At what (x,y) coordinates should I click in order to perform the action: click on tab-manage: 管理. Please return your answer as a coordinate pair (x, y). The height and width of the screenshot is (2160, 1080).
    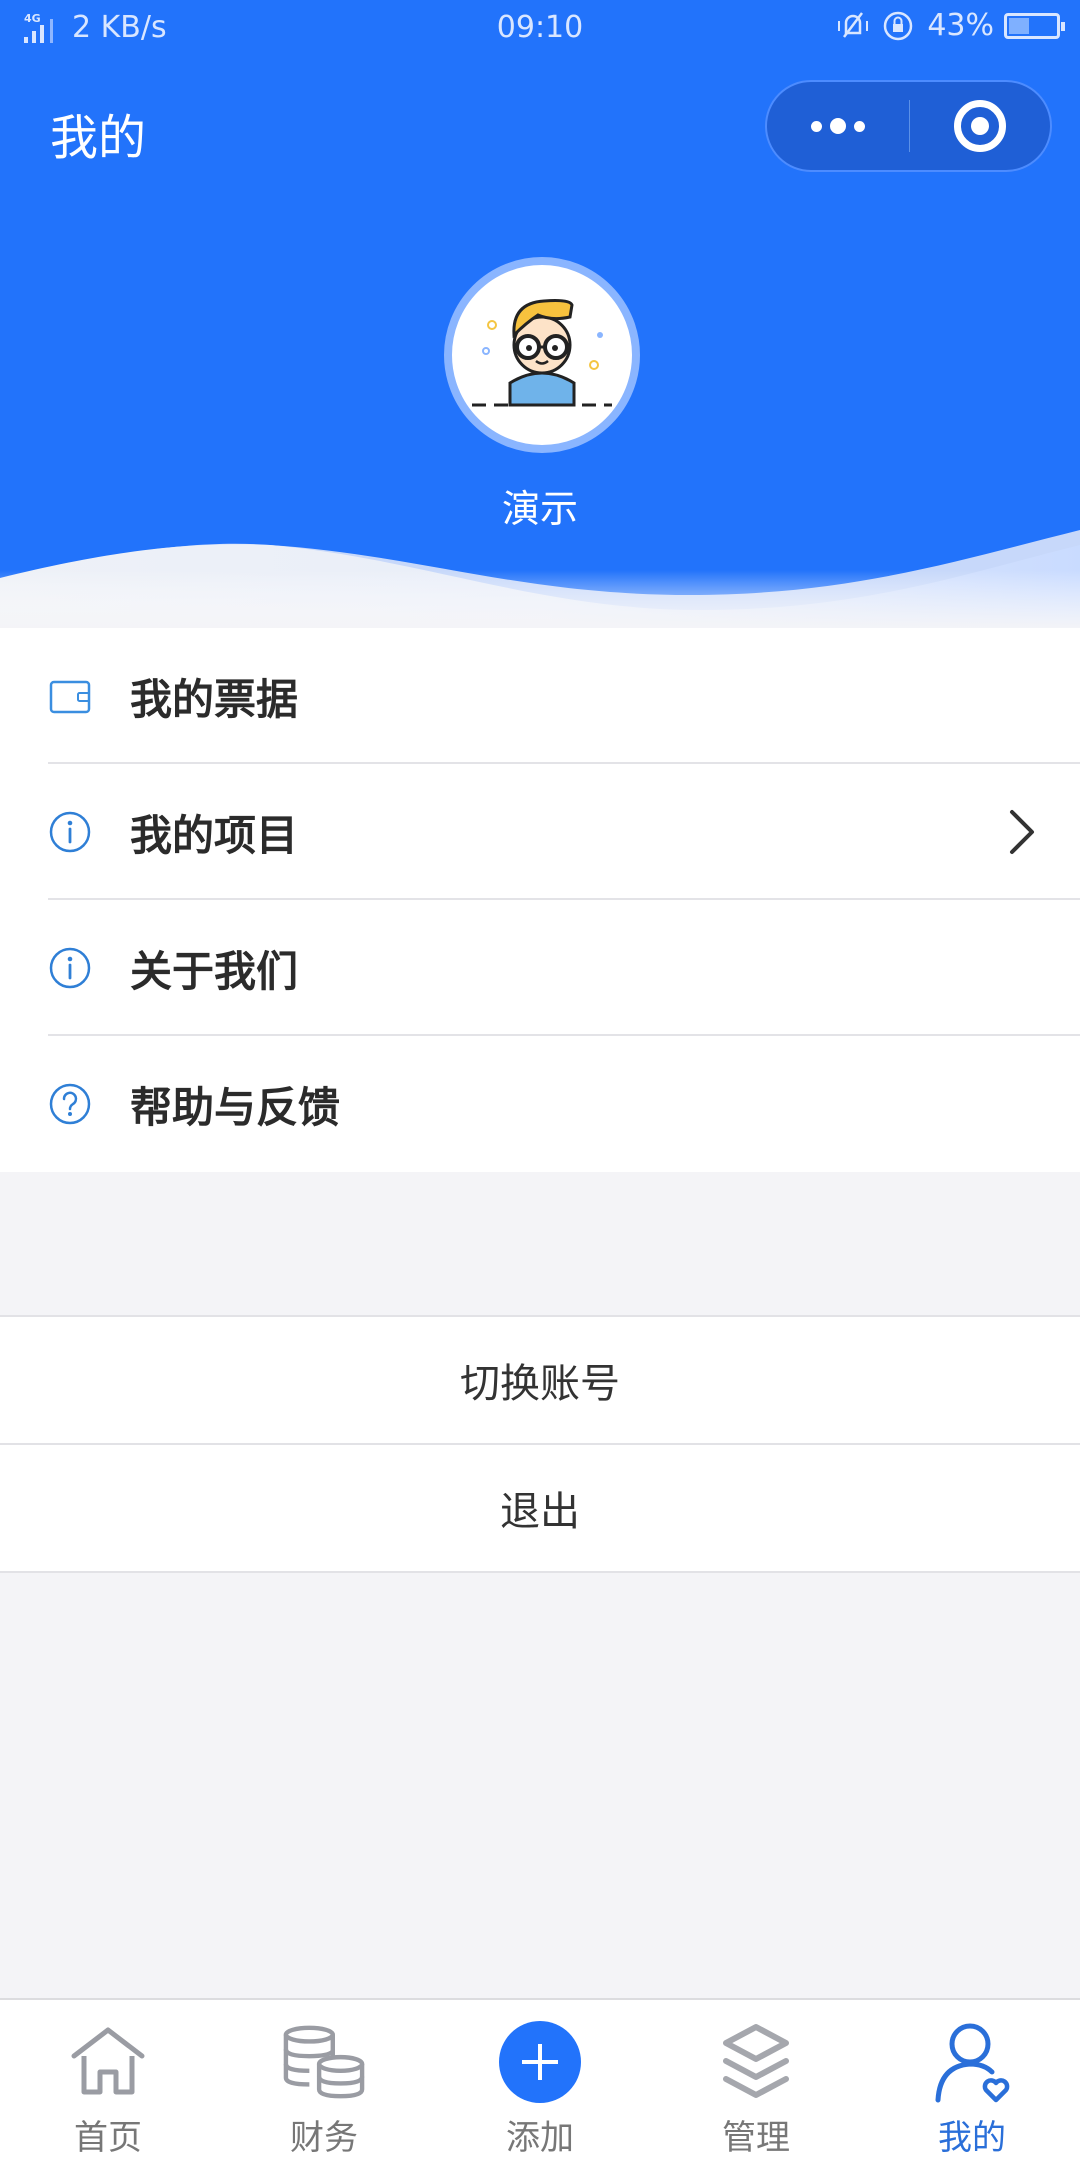
    Looking at the image, I should click on (756, 2080).